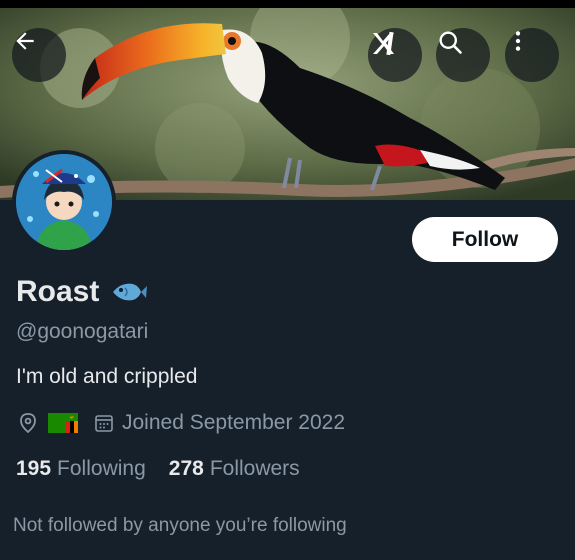 The width and height of the screenshot is (575, 560). I want to click on profile-meta: Joined September 2022, so click(181, 423).